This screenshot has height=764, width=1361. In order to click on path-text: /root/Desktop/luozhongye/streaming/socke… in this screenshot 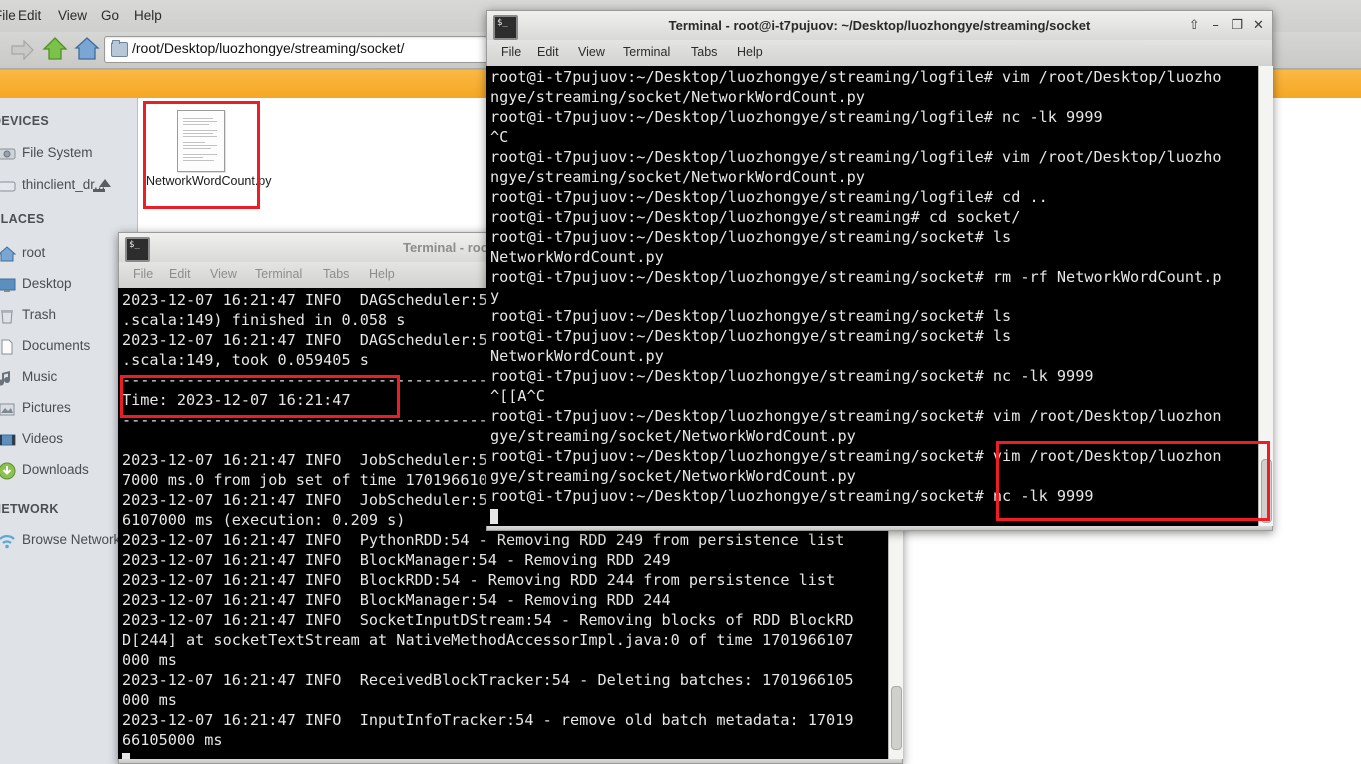, I will do `click(268, 48)`.